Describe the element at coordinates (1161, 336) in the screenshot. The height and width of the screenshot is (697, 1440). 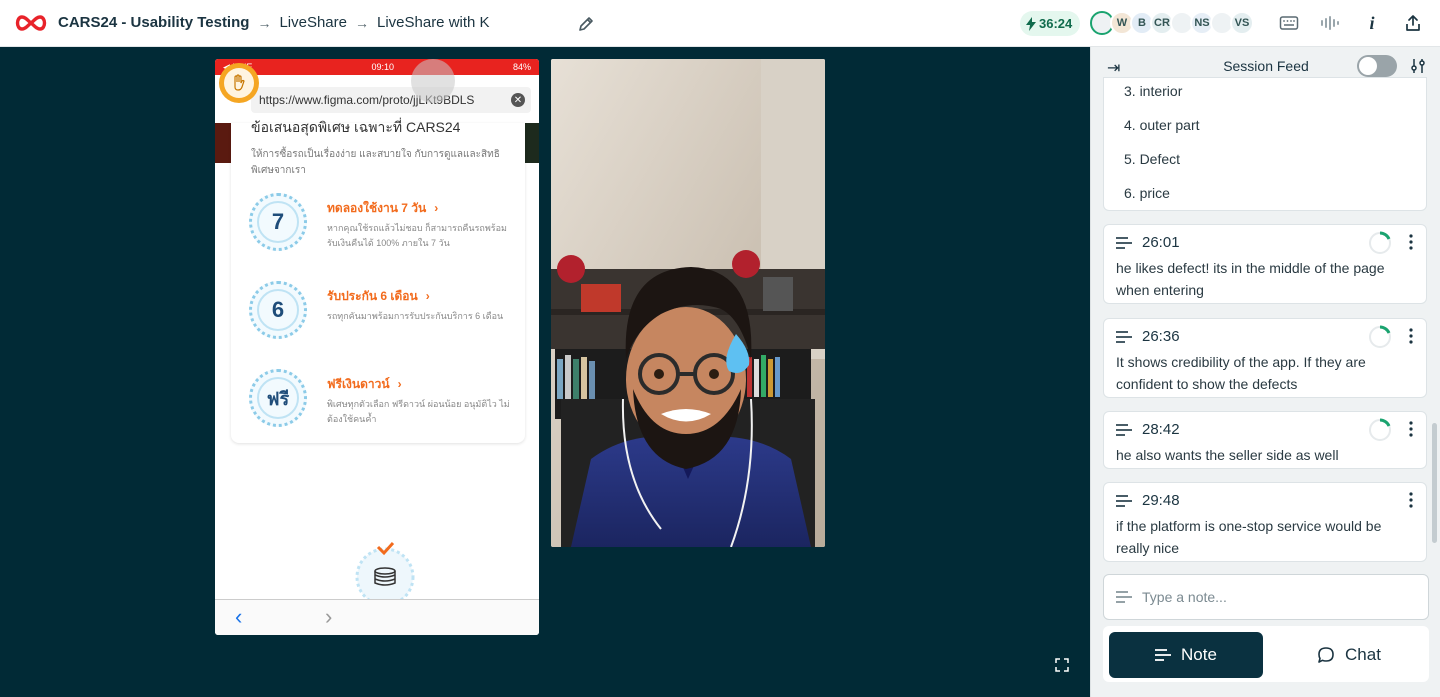
I see `note-timestamp: 26:36` at that location.